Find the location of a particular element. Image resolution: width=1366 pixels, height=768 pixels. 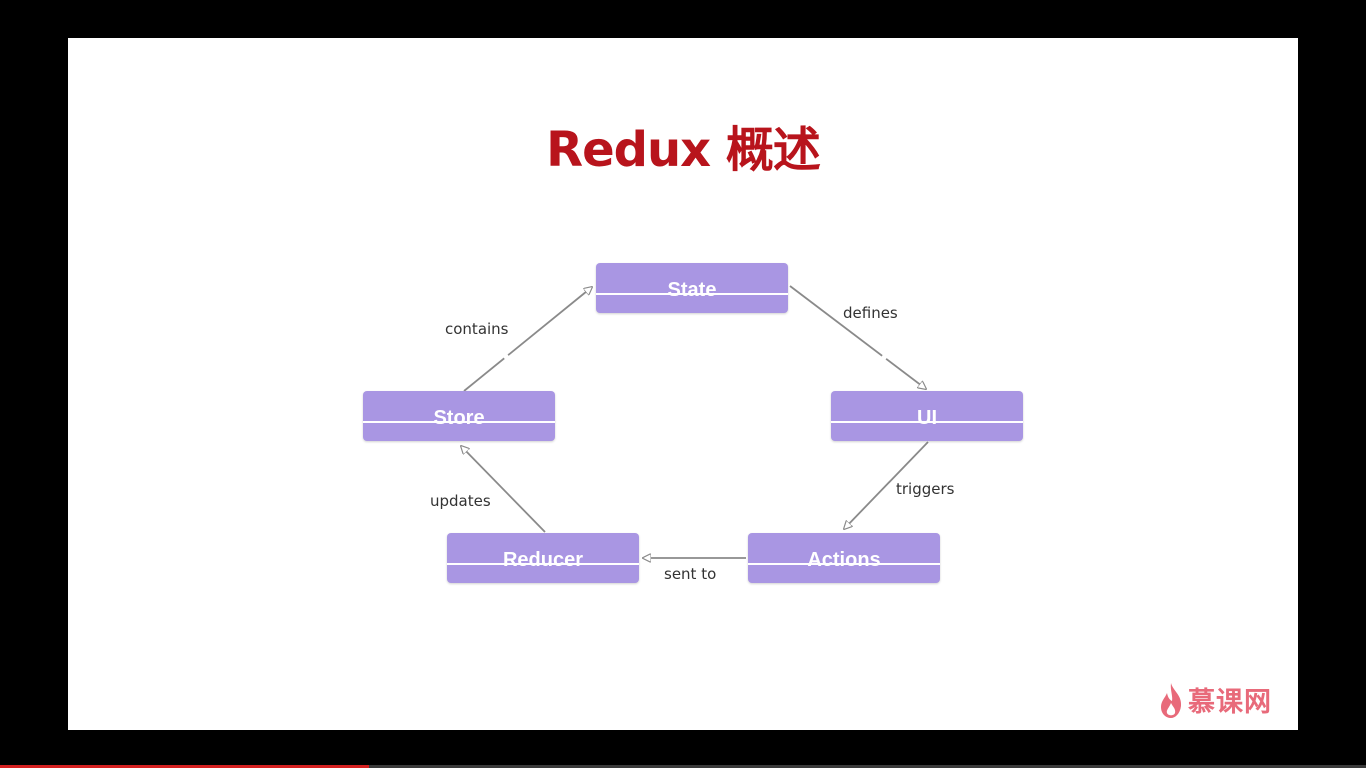

node-reducer: Reducer is located at coordinates (543, 558).